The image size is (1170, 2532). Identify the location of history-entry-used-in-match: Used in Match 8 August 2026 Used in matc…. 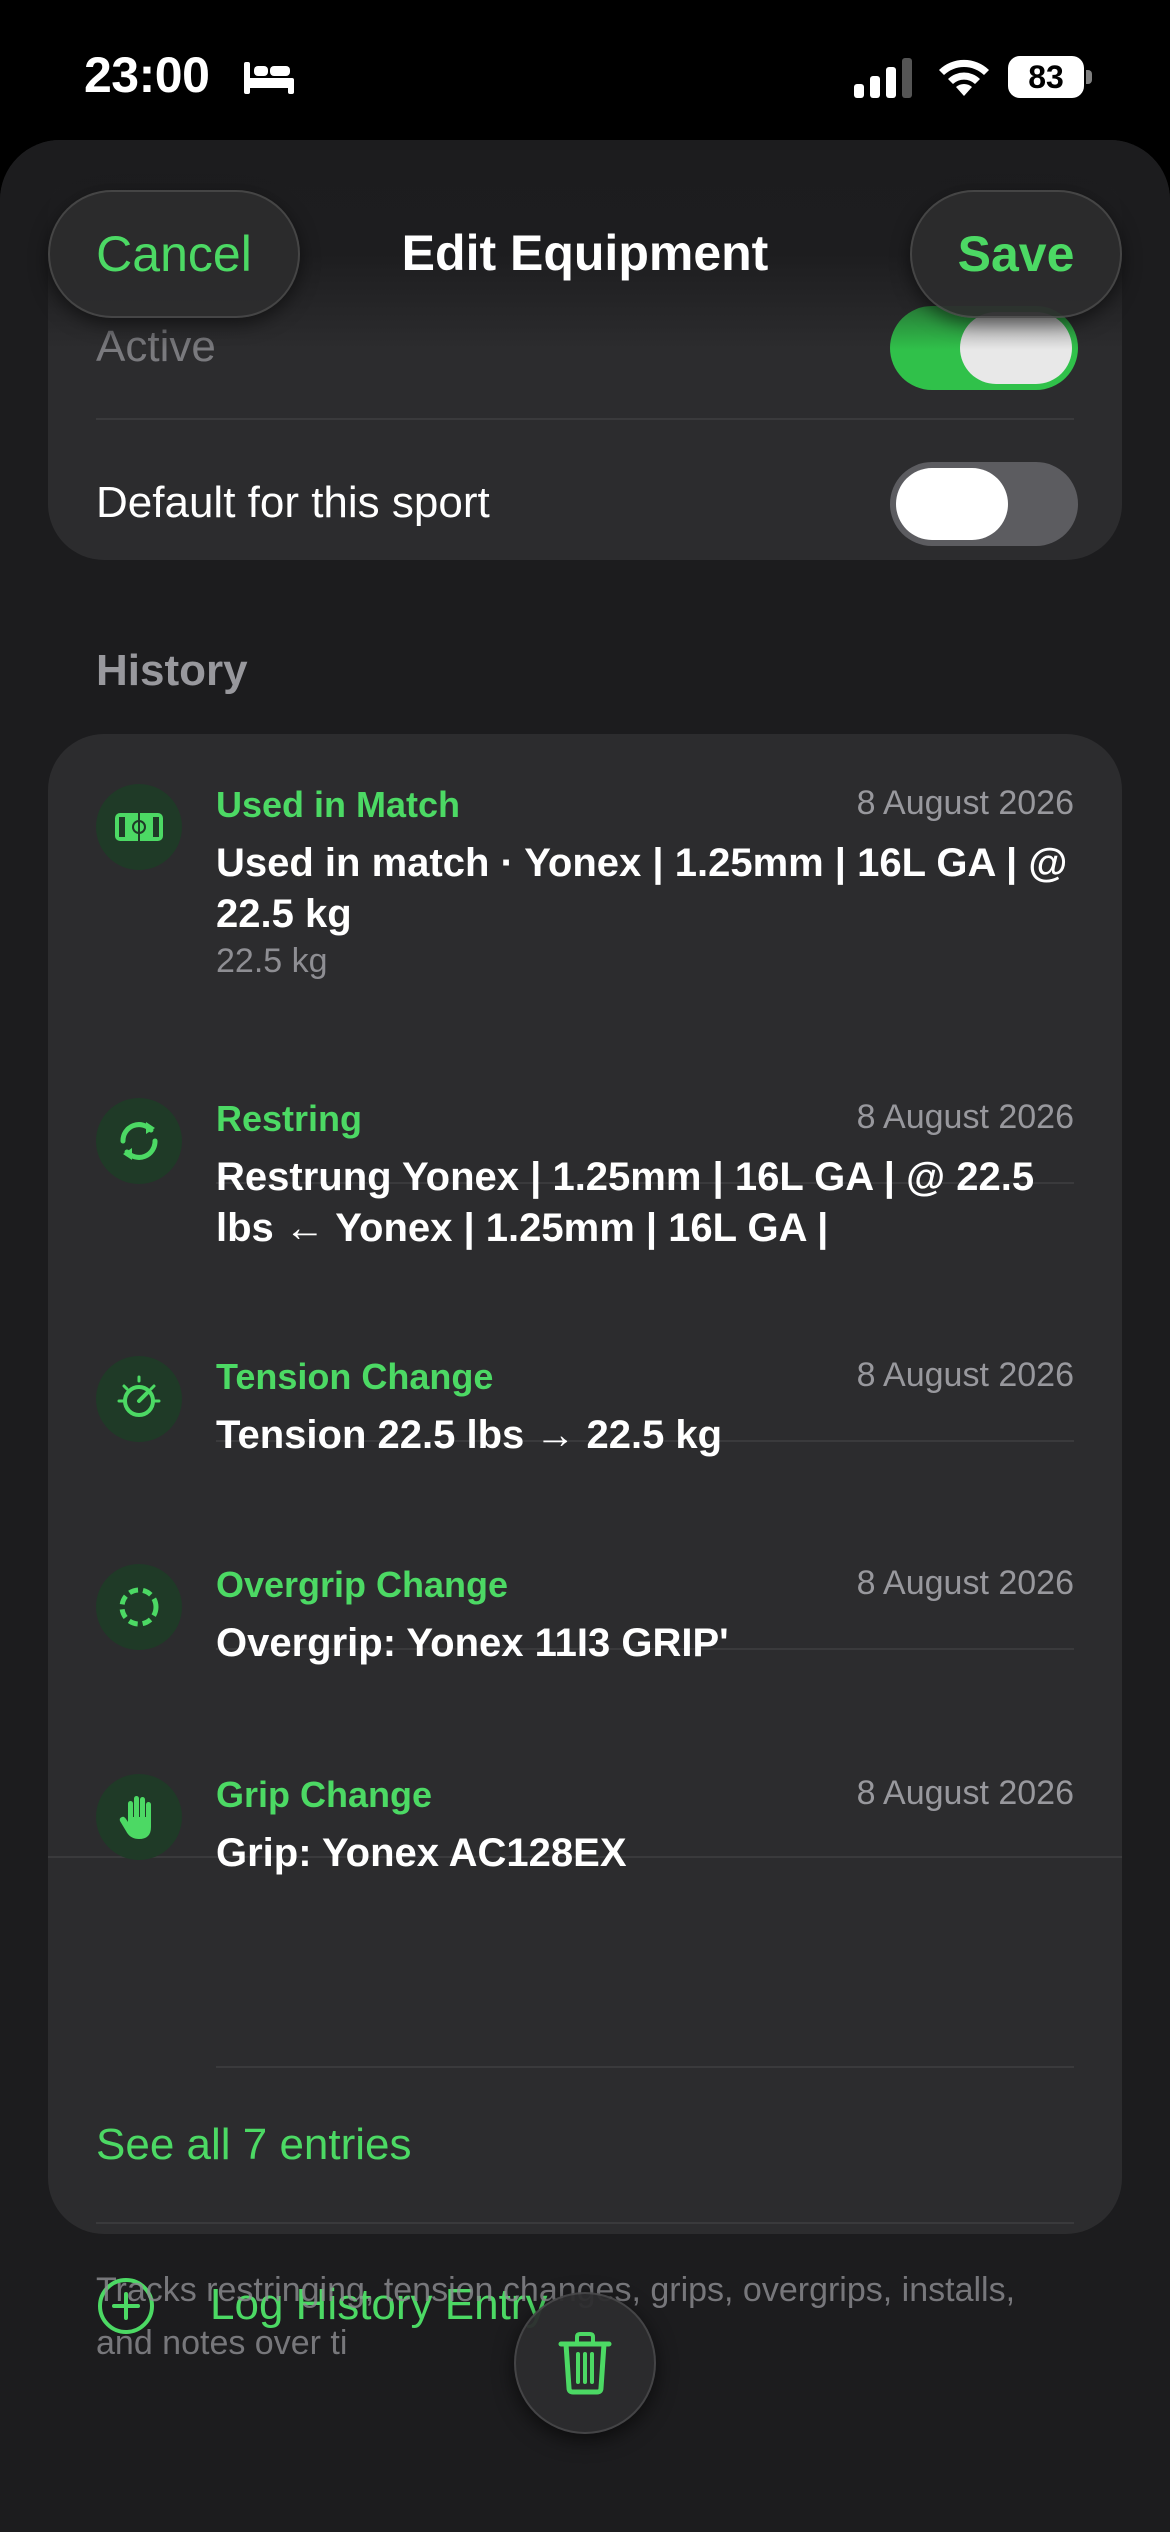
(585, 909).